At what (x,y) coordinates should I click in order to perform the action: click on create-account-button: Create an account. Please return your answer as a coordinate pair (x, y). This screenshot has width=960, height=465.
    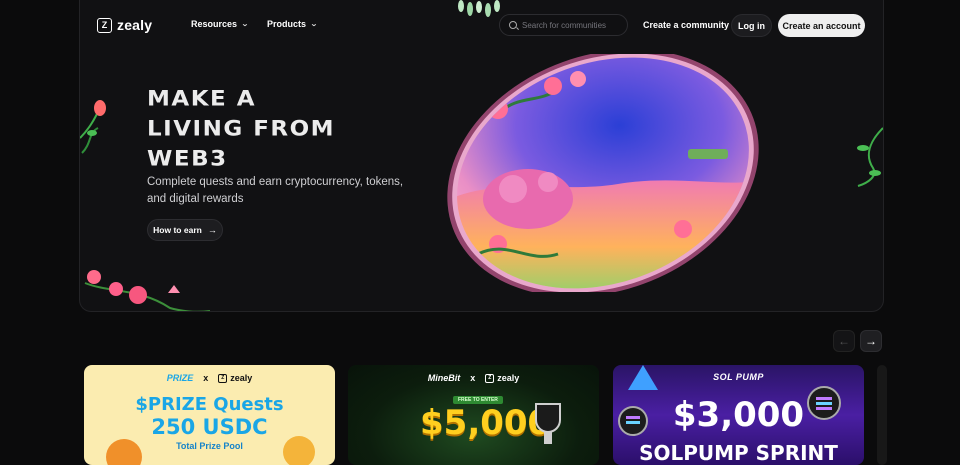
    Looking at the image, I should click on (821, 25).